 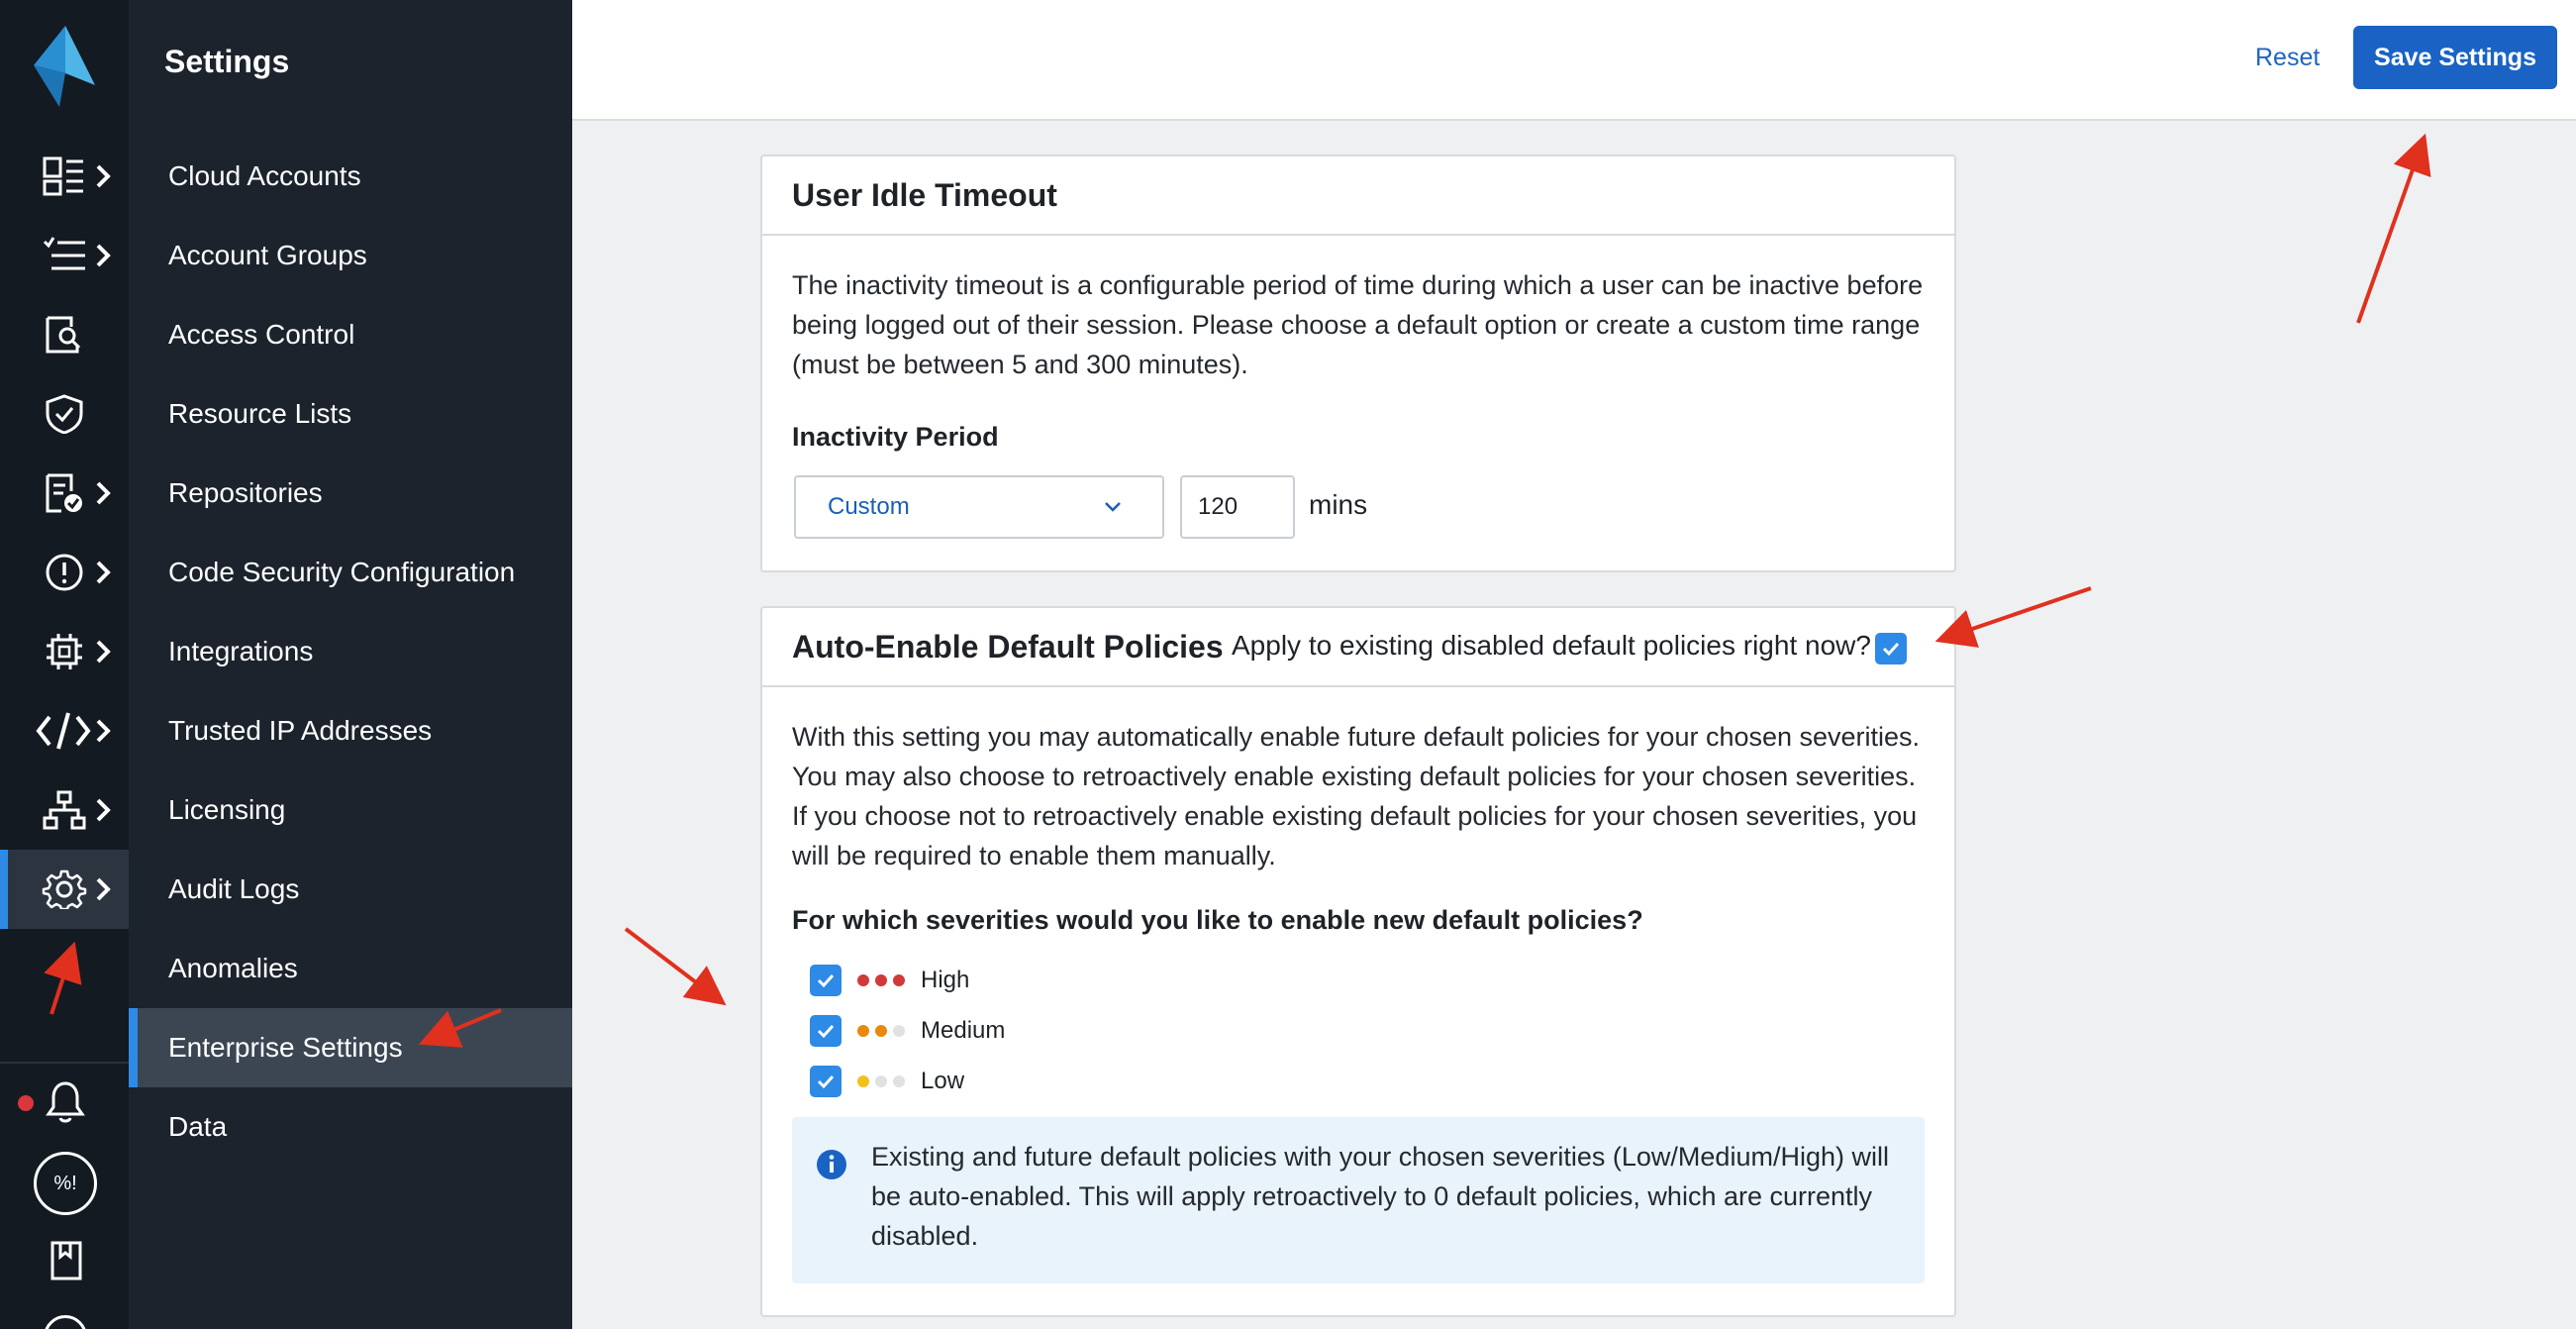 What do you see at coordinates (1113, 507) in the screenshot?
I see `chevron-down-icon` at bounding box center [1113, 507].